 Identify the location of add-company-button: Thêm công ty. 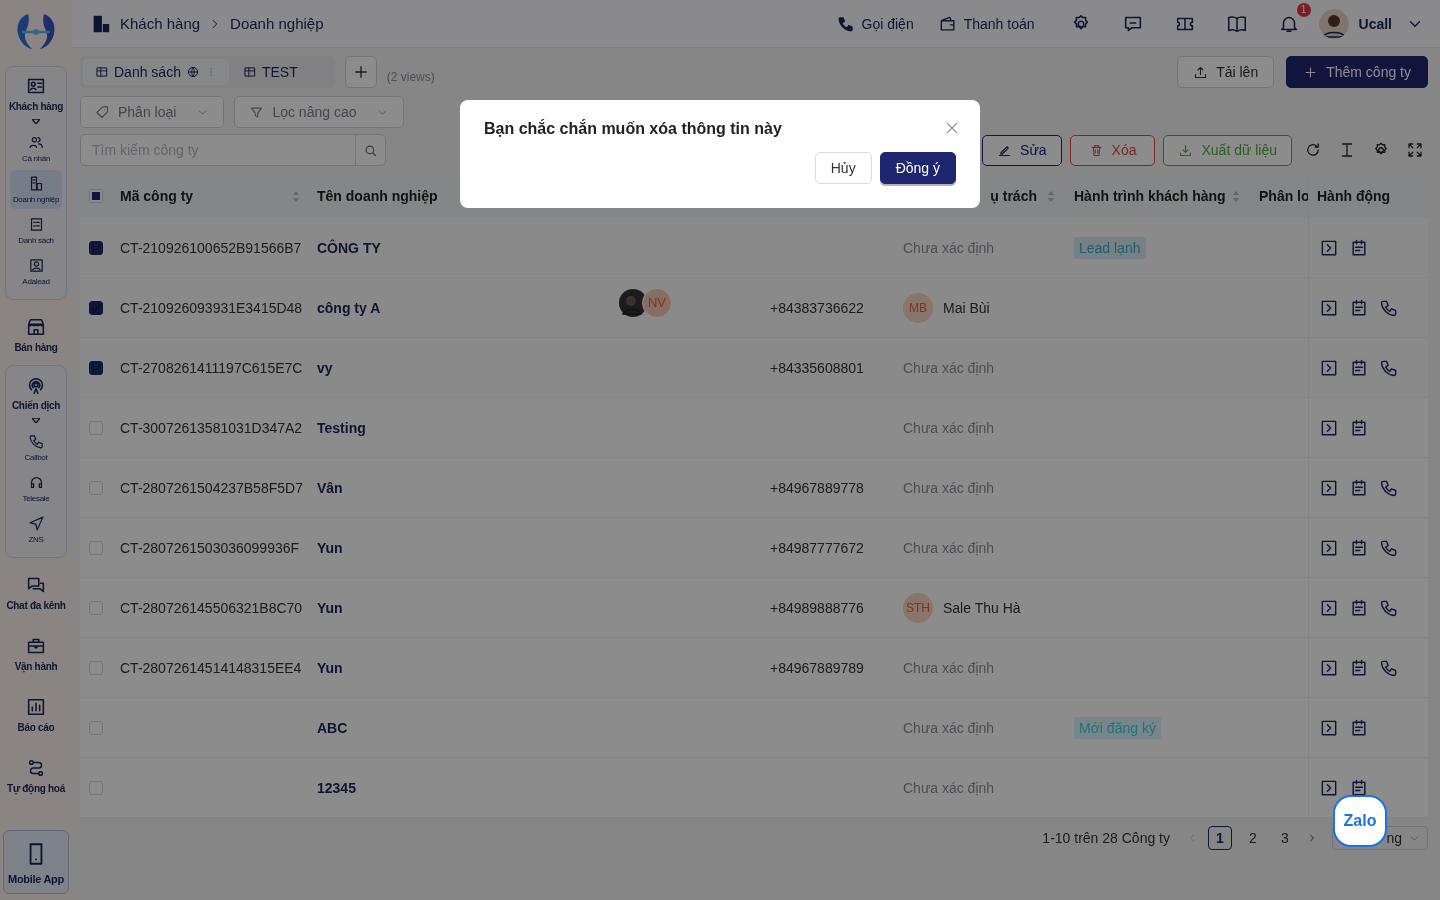
(1357, 72).